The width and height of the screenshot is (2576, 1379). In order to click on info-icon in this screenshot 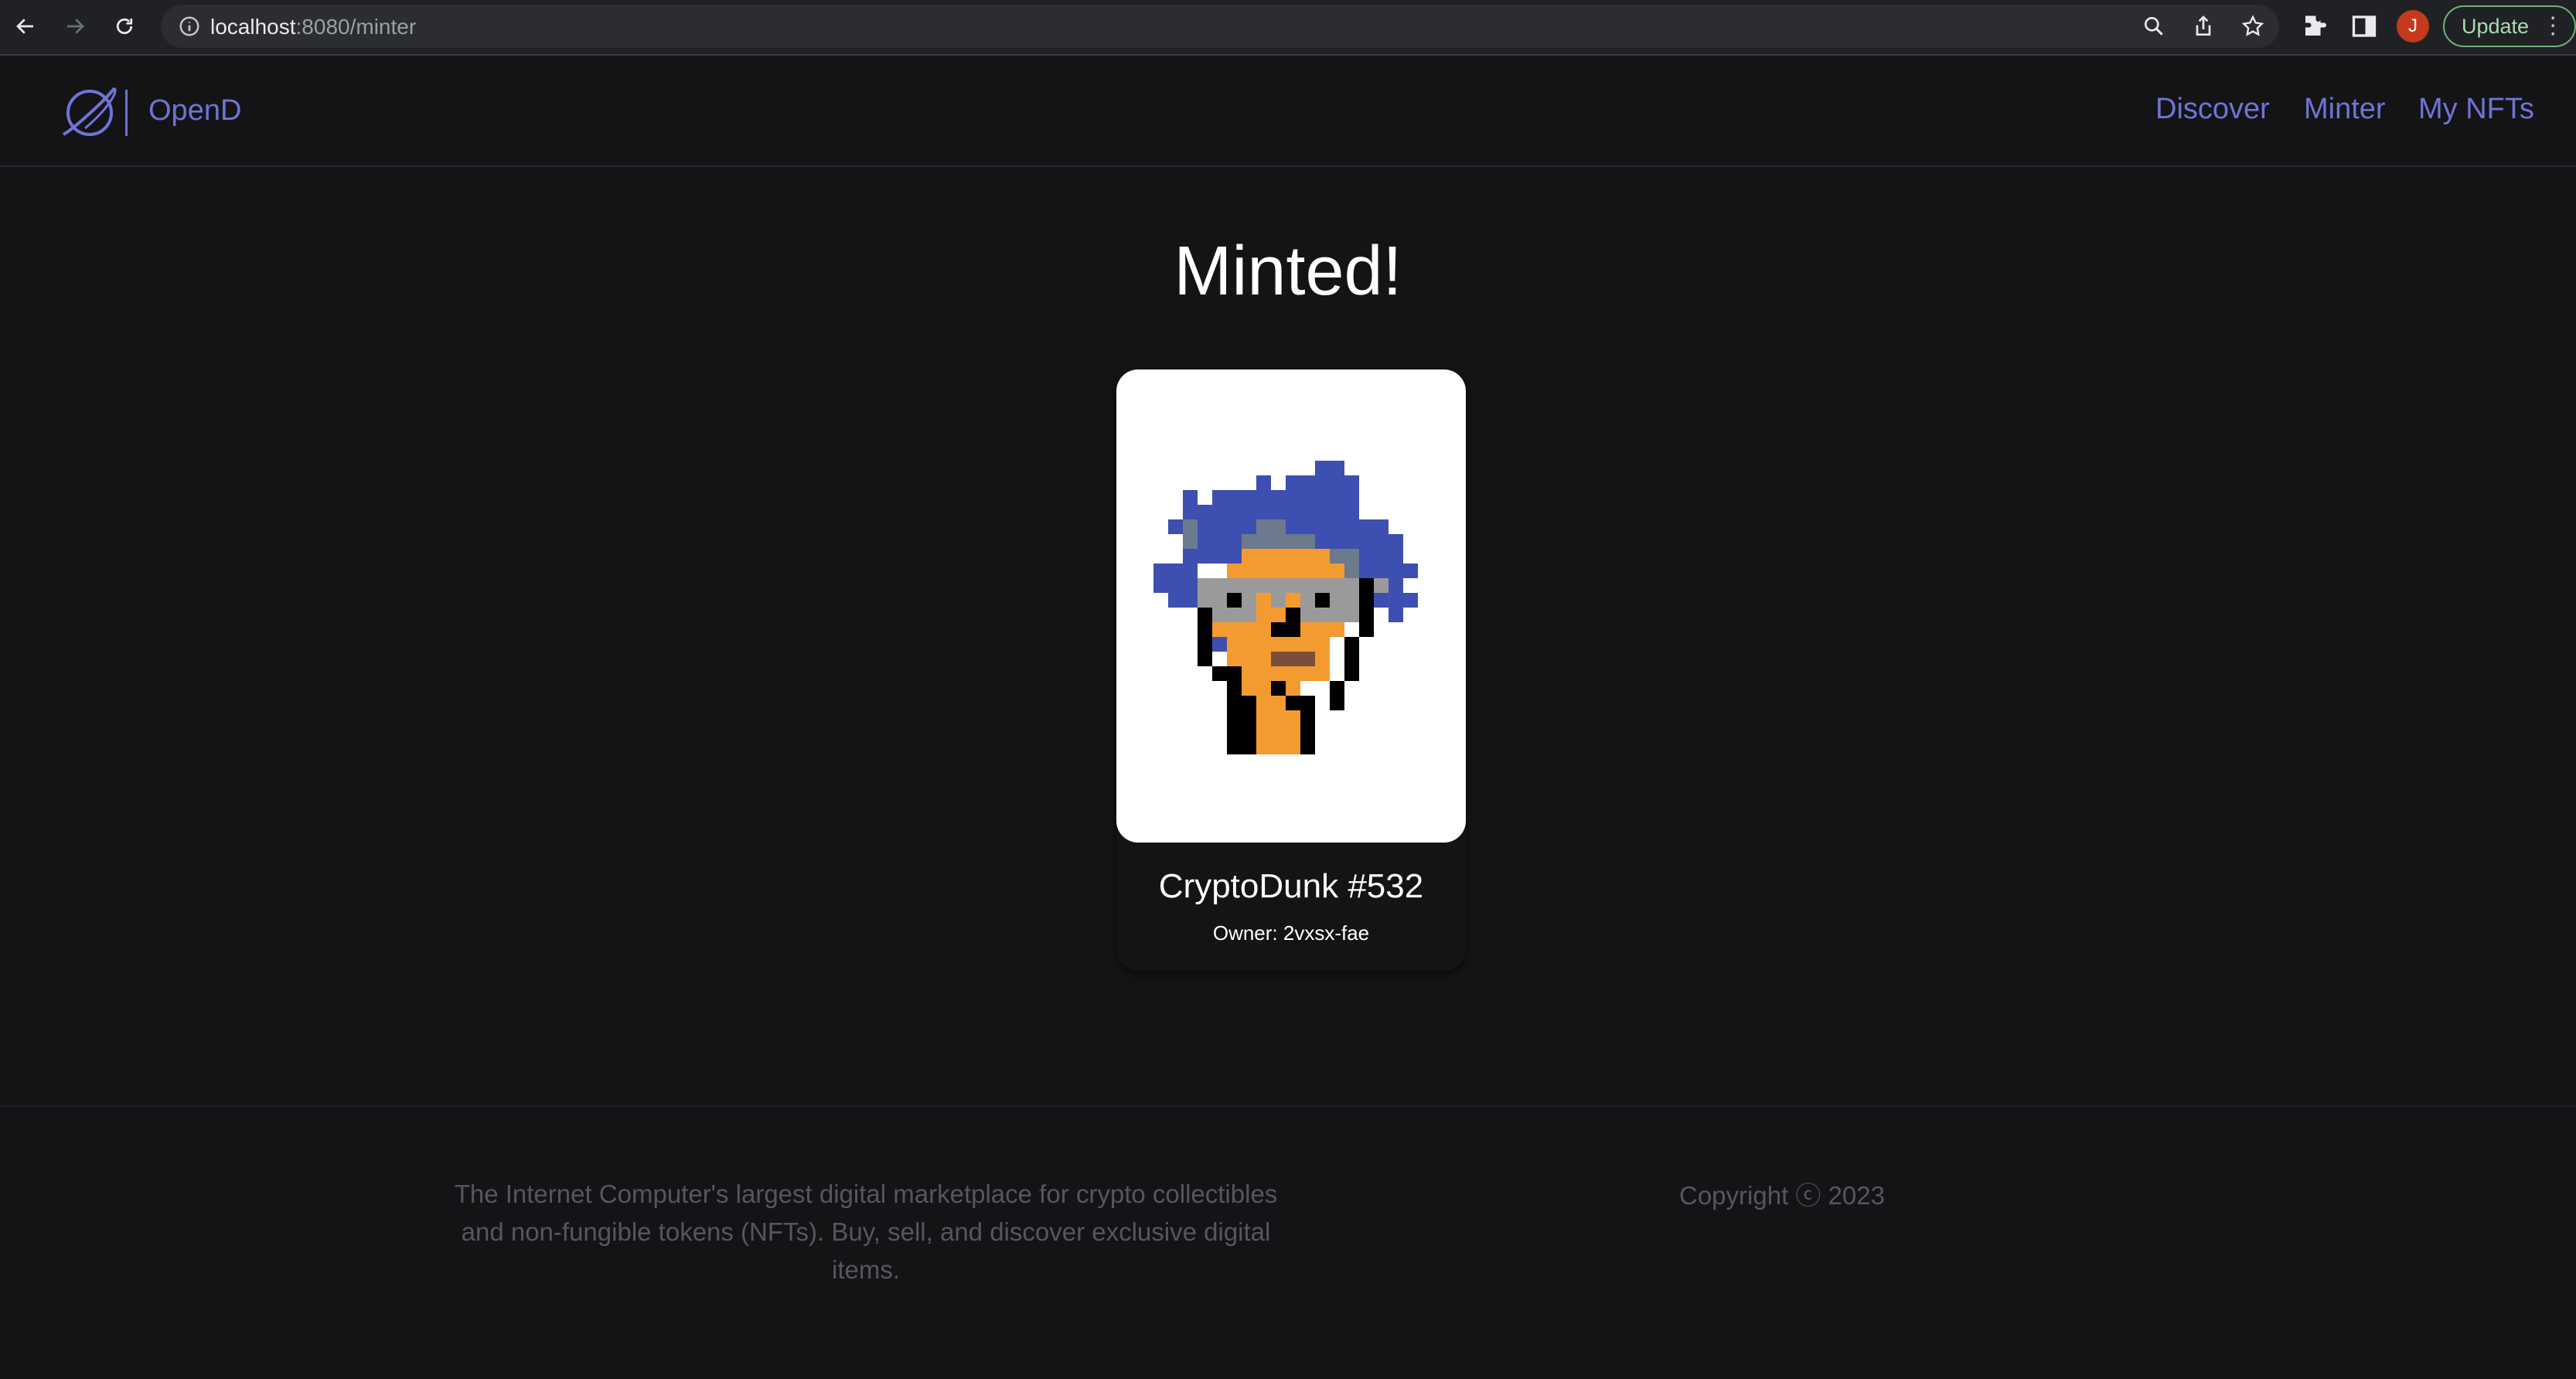, I will do `click(189, 26)`.